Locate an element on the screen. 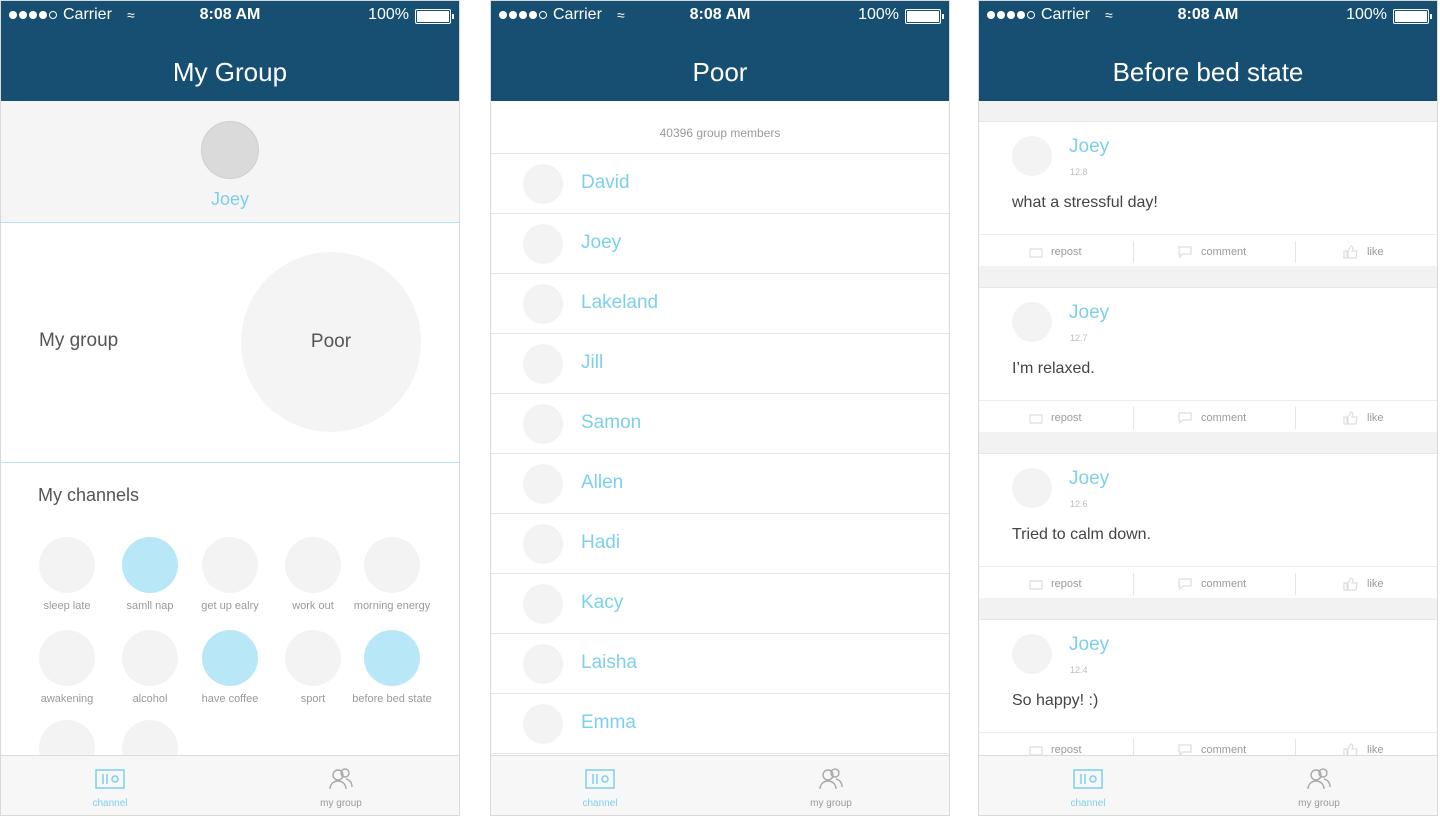 The image size is (1440, 816). member-name: Jill is located at coordinates (592, 362).